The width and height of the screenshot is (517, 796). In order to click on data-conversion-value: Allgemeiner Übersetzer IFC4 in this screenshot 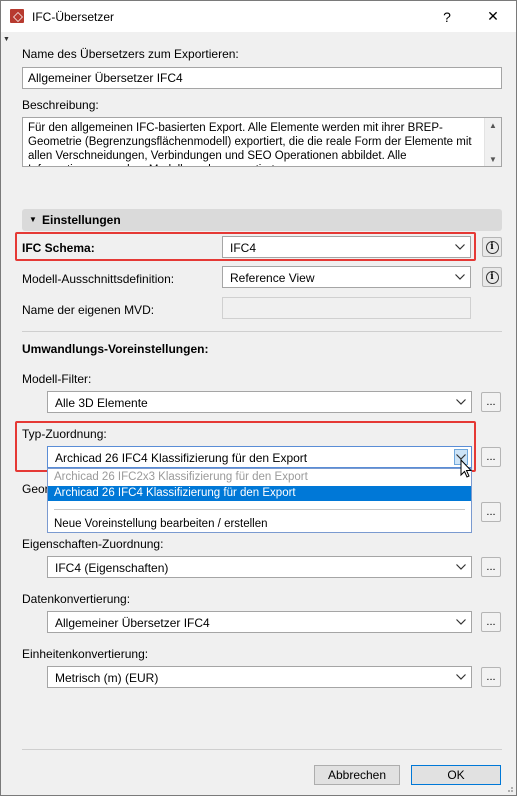, I will do `click(132, 623)`.